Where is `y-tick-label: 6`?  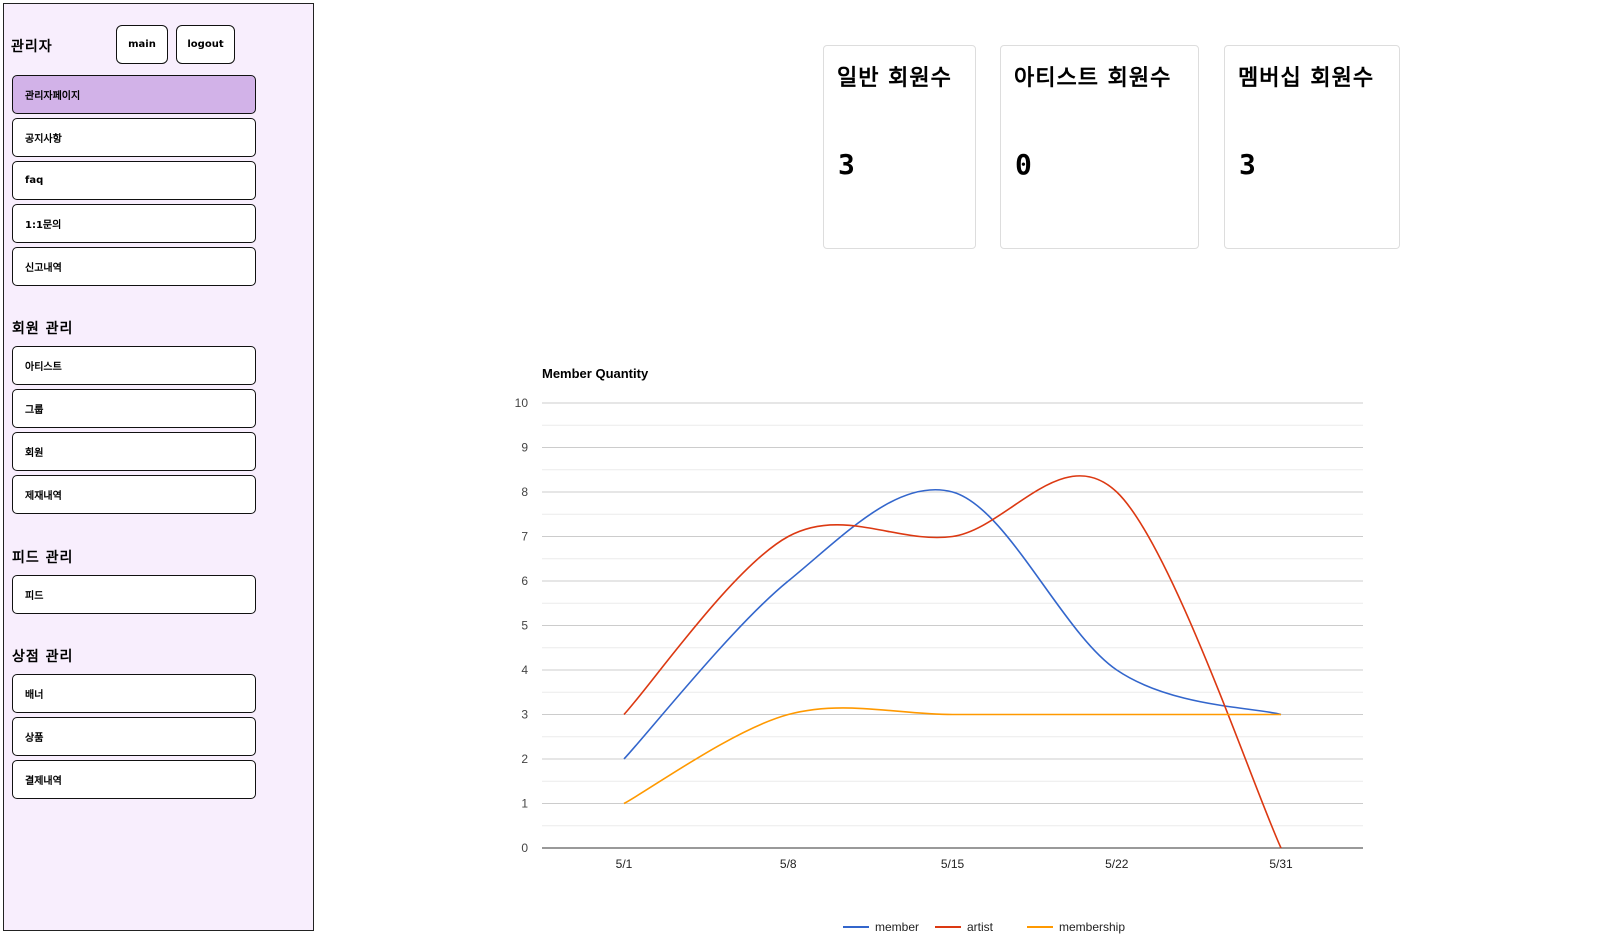
y-tick-label: 6 is located at coordinates (524, 581).